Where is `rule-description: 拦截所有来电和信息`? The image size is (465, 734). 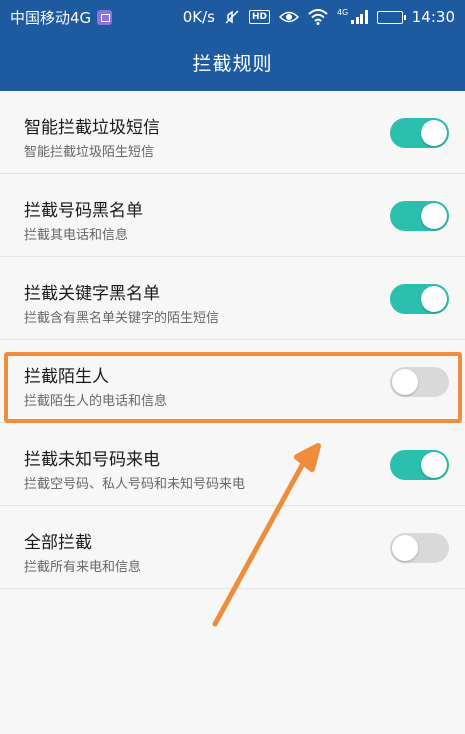
rule-description: 拦截所有来电和信息 is located at coordinates (83, 567).